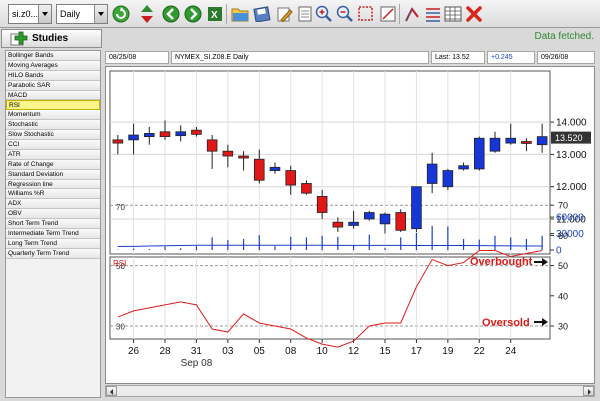 This screenshot has height=401, width=600. What do you see at coordinates (120, 327) in the screenshot?
I see `rsi-inner-label: 30` at bounding box center [120, 327].